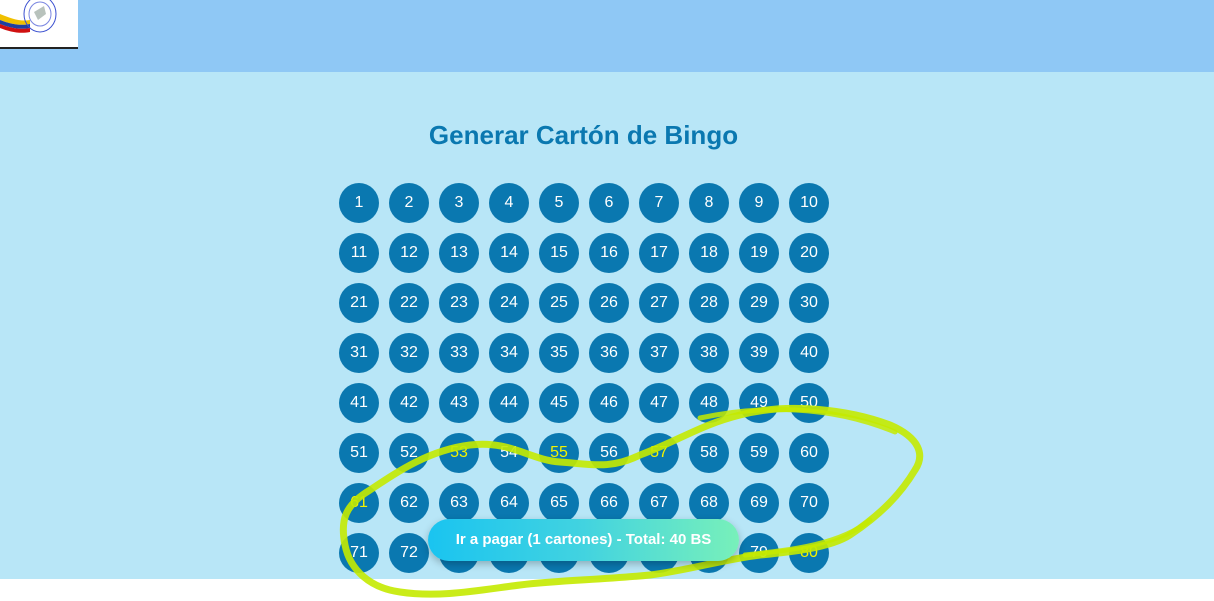 The width and height of the screenshot is (1214, 601). What do you see at coordinates (809, 203) in the screenshot?
I see `bingo-number-10: 10` at bounding box center [809, 203].